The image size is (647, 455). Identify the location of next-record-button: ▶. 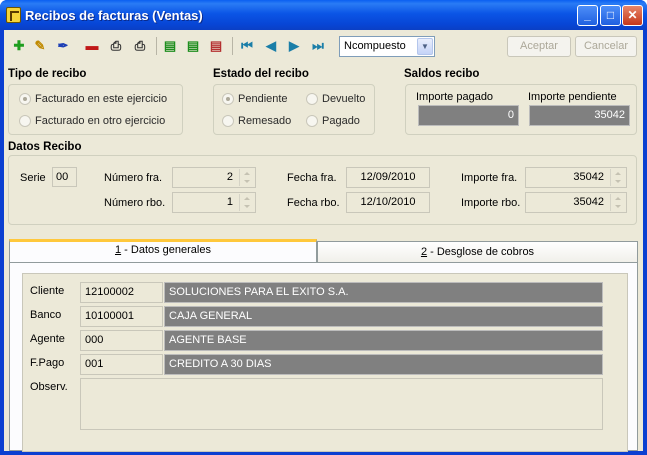
(294, 46).